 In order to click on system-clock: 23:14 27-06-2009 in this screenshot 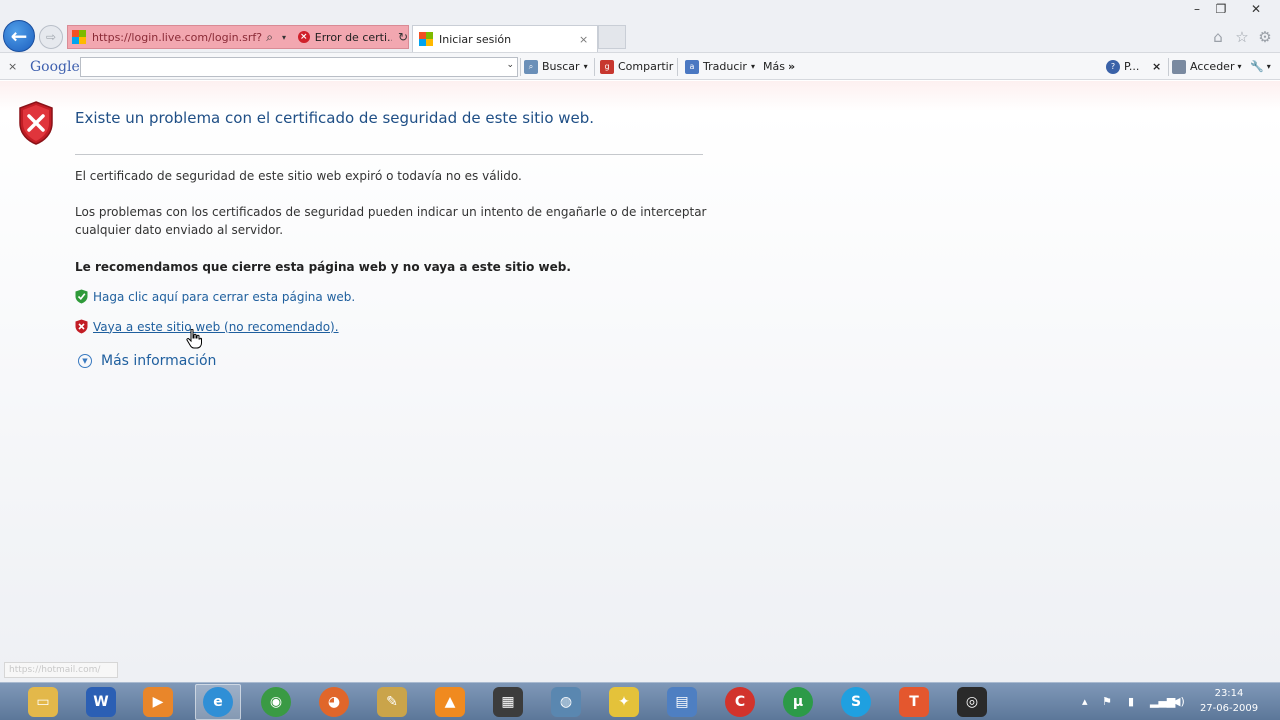, I will do `click(1229, 701)`.